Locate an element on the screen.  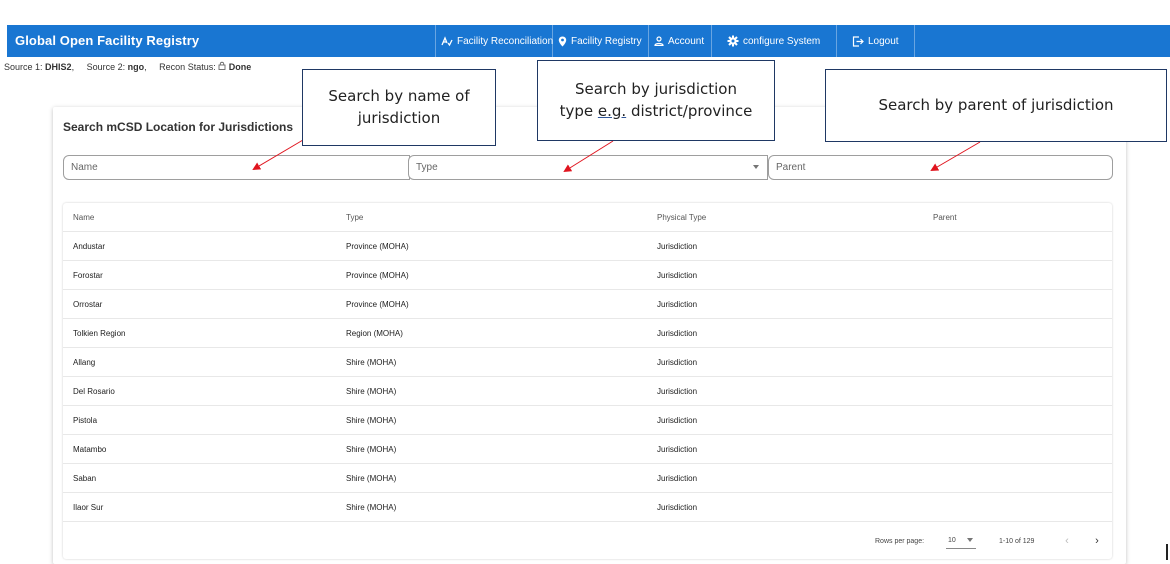
source1-value: DHIS2 is located at coordinates (58, 67).